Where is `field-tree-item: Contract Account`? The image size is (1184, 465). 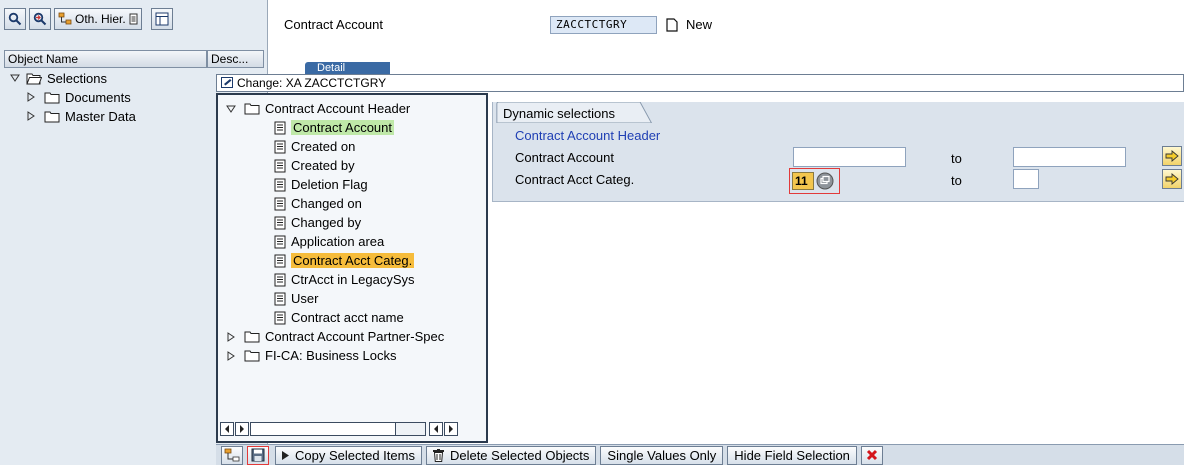 field-tree-item: Contract Account is located at coordinates (334, 127).